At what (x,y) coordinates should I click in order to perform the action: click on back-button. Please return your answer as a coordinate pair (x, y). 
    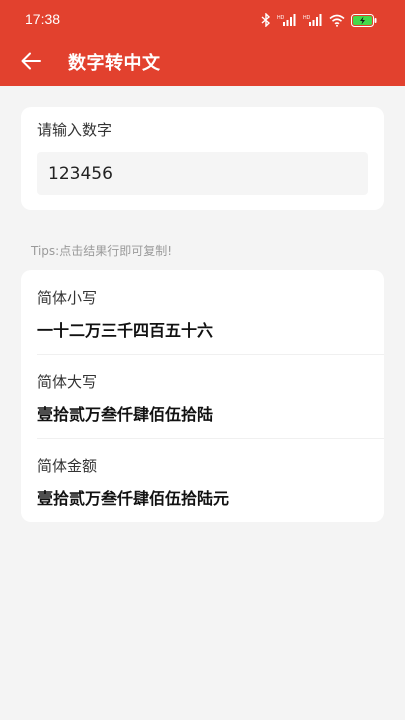
    Looking at the image, I should click on (31, 63).